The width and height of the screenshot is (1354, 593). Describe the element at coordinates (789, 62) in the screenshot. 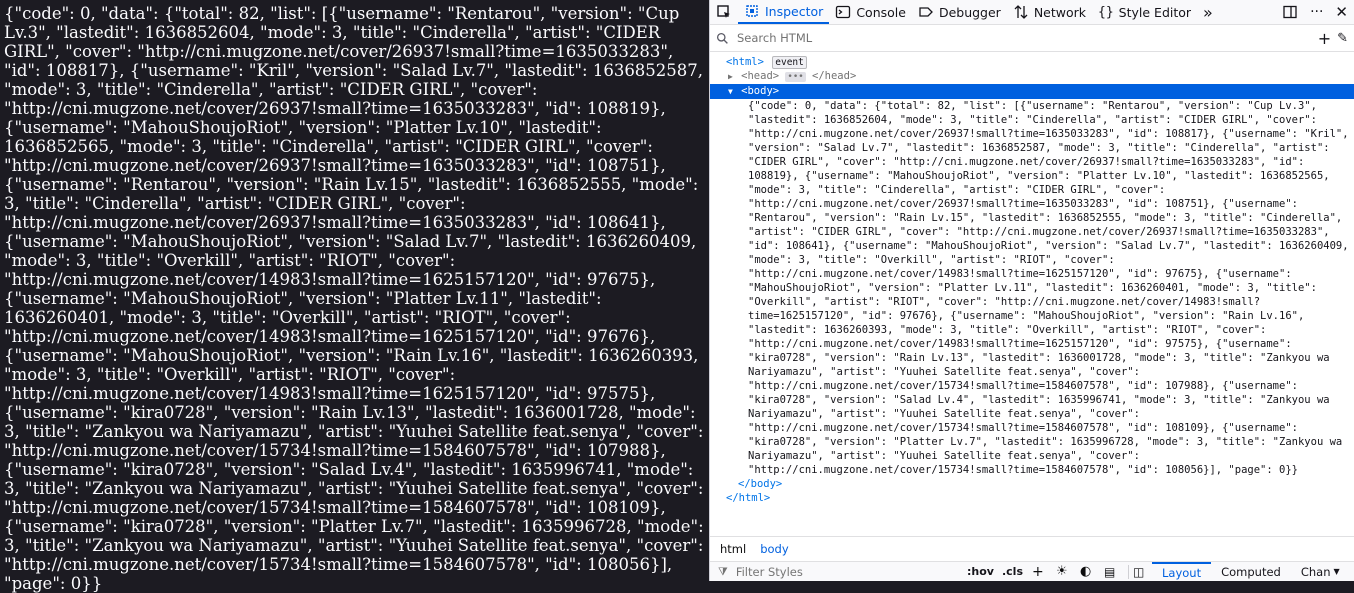

I see `event-badge: event` at that location.